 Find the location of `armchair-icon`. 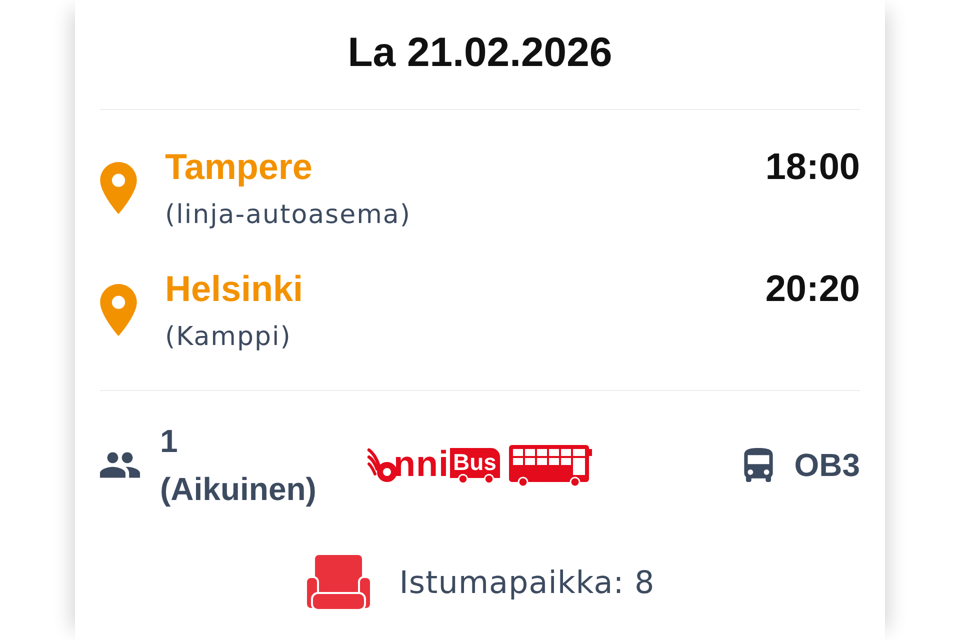

armchair-icon is located at coordinates (338, 583).